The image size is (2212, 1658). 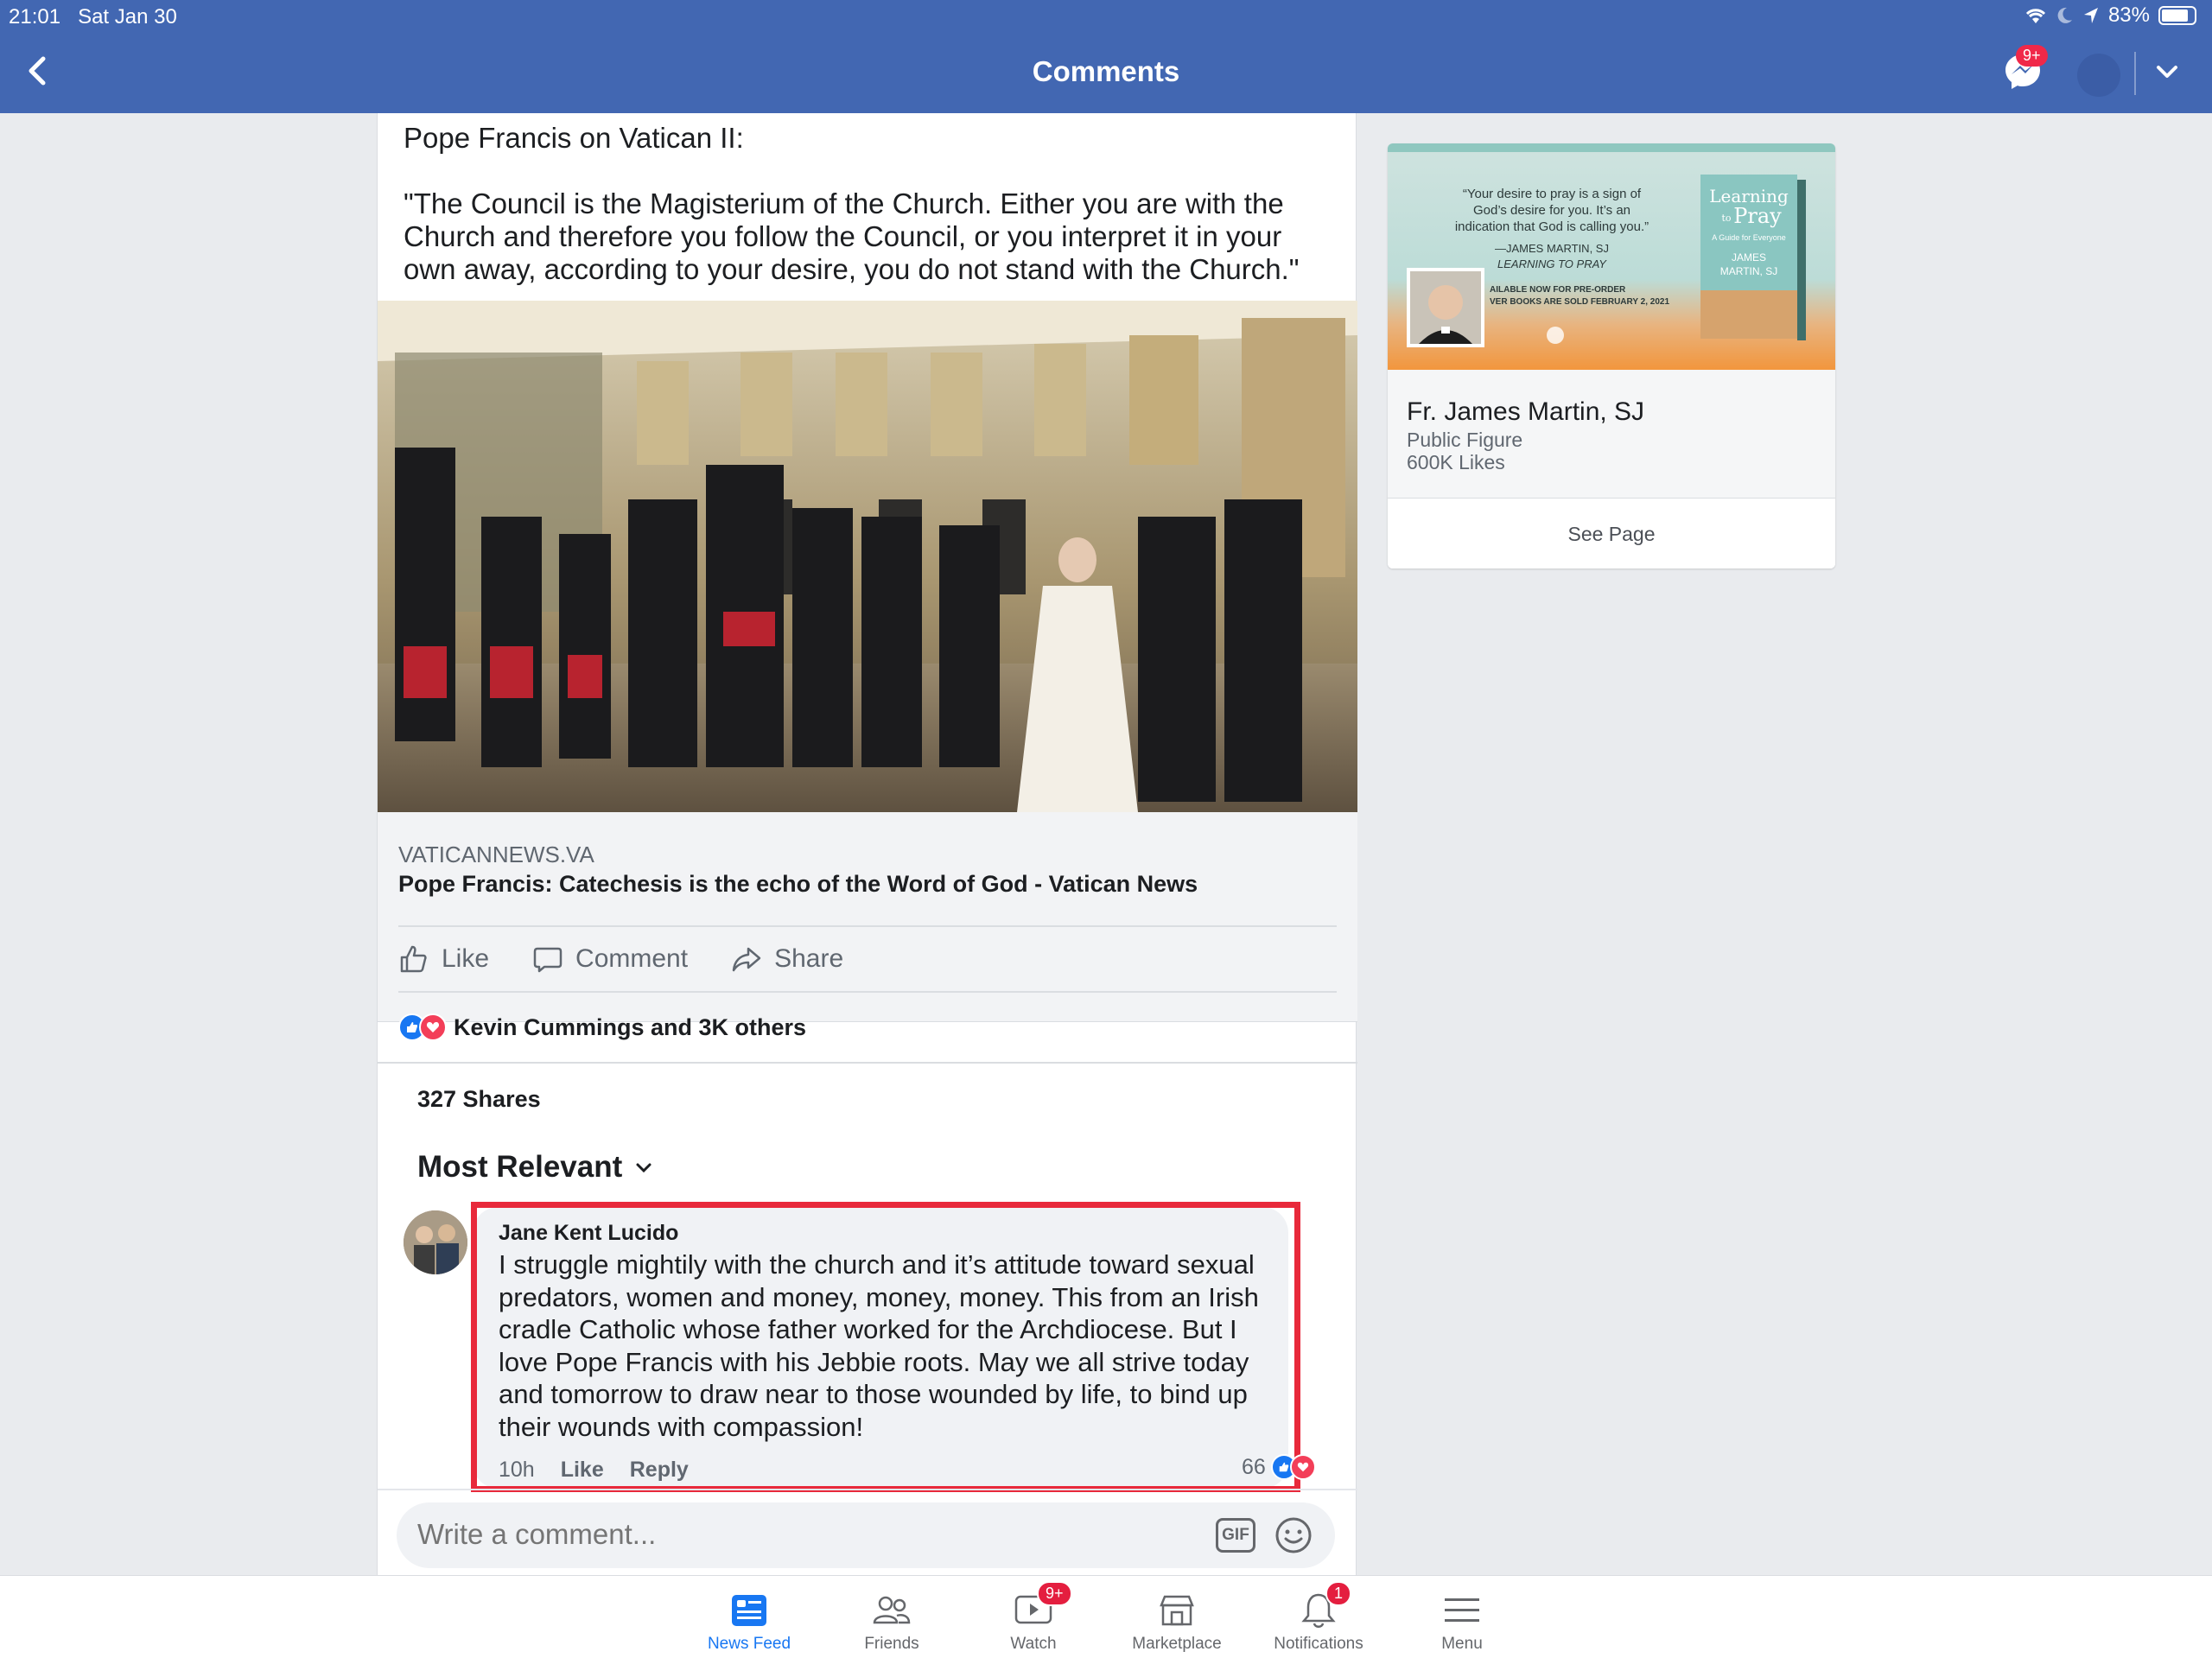 I want to click on comment-meta: 10h Like Reply, so click(x=594, y=1470).